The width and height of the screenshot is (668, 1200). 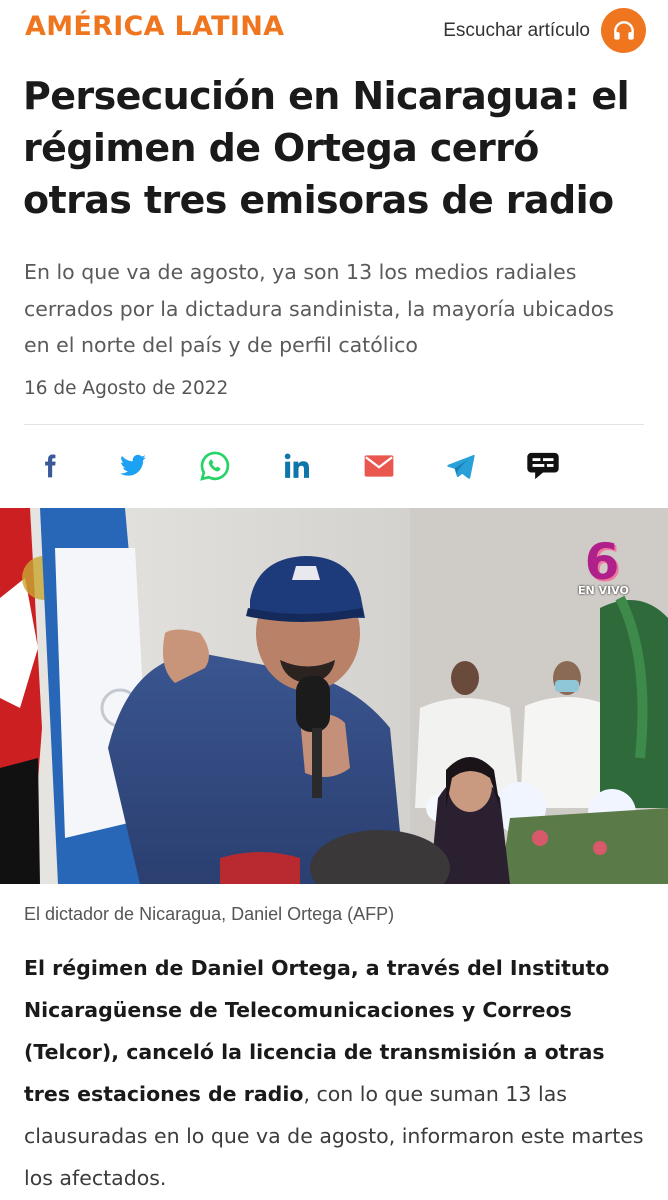 I want to click on whatsapp-share-button, so click(x=215, y=466).